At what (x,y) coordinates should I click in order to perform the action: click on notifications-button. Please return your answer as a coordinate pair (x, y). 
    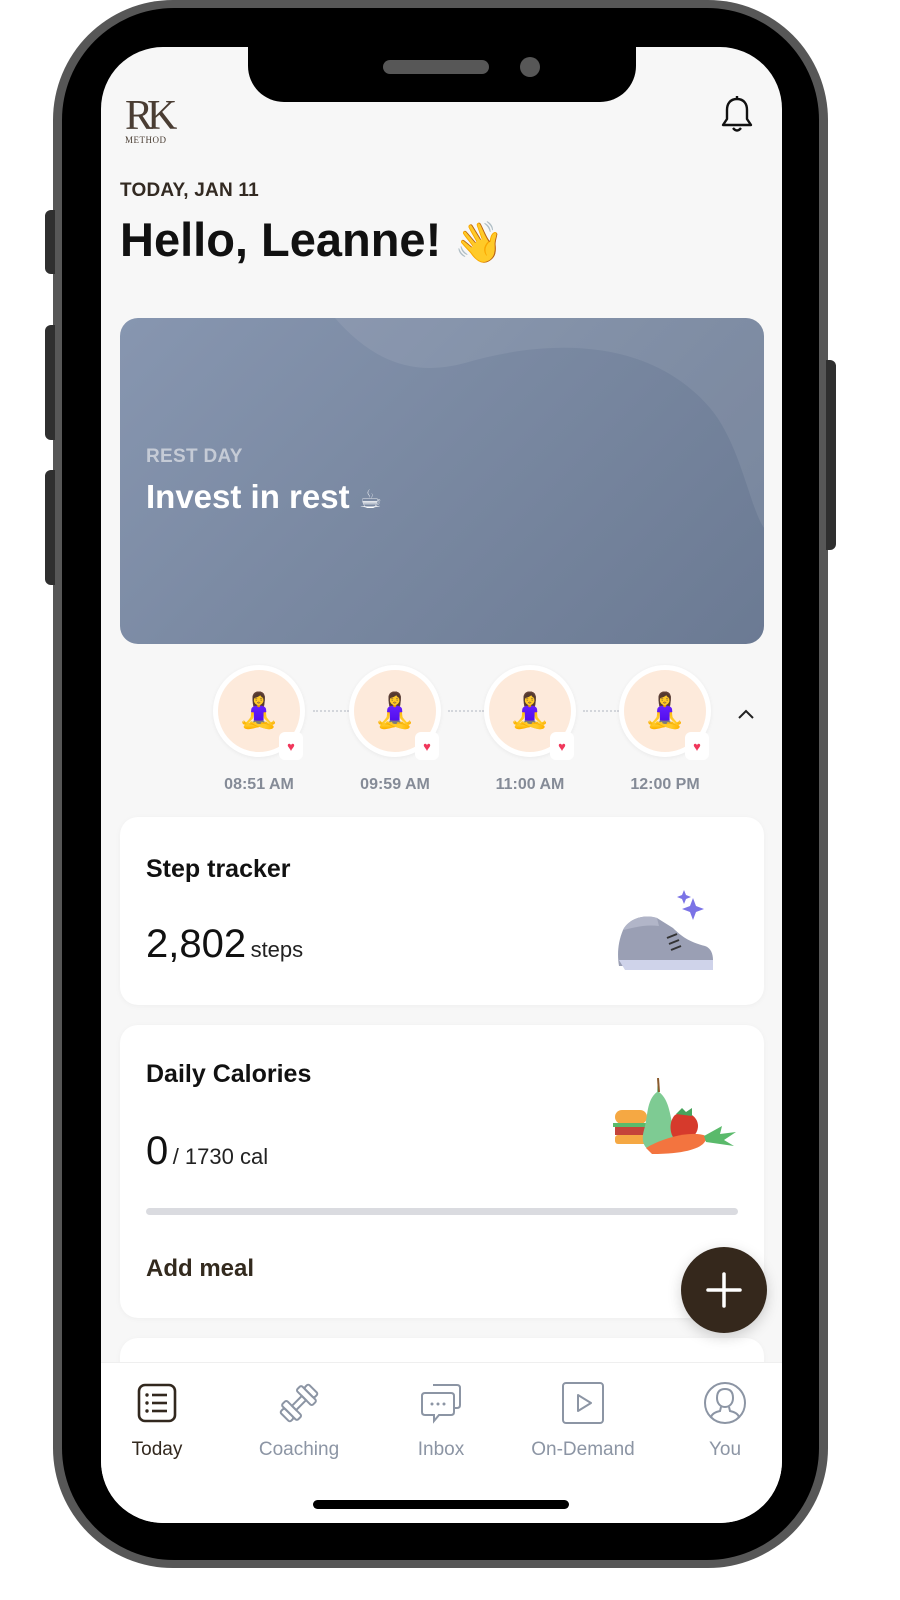
    Looking at the image, I should click on (737, 115).